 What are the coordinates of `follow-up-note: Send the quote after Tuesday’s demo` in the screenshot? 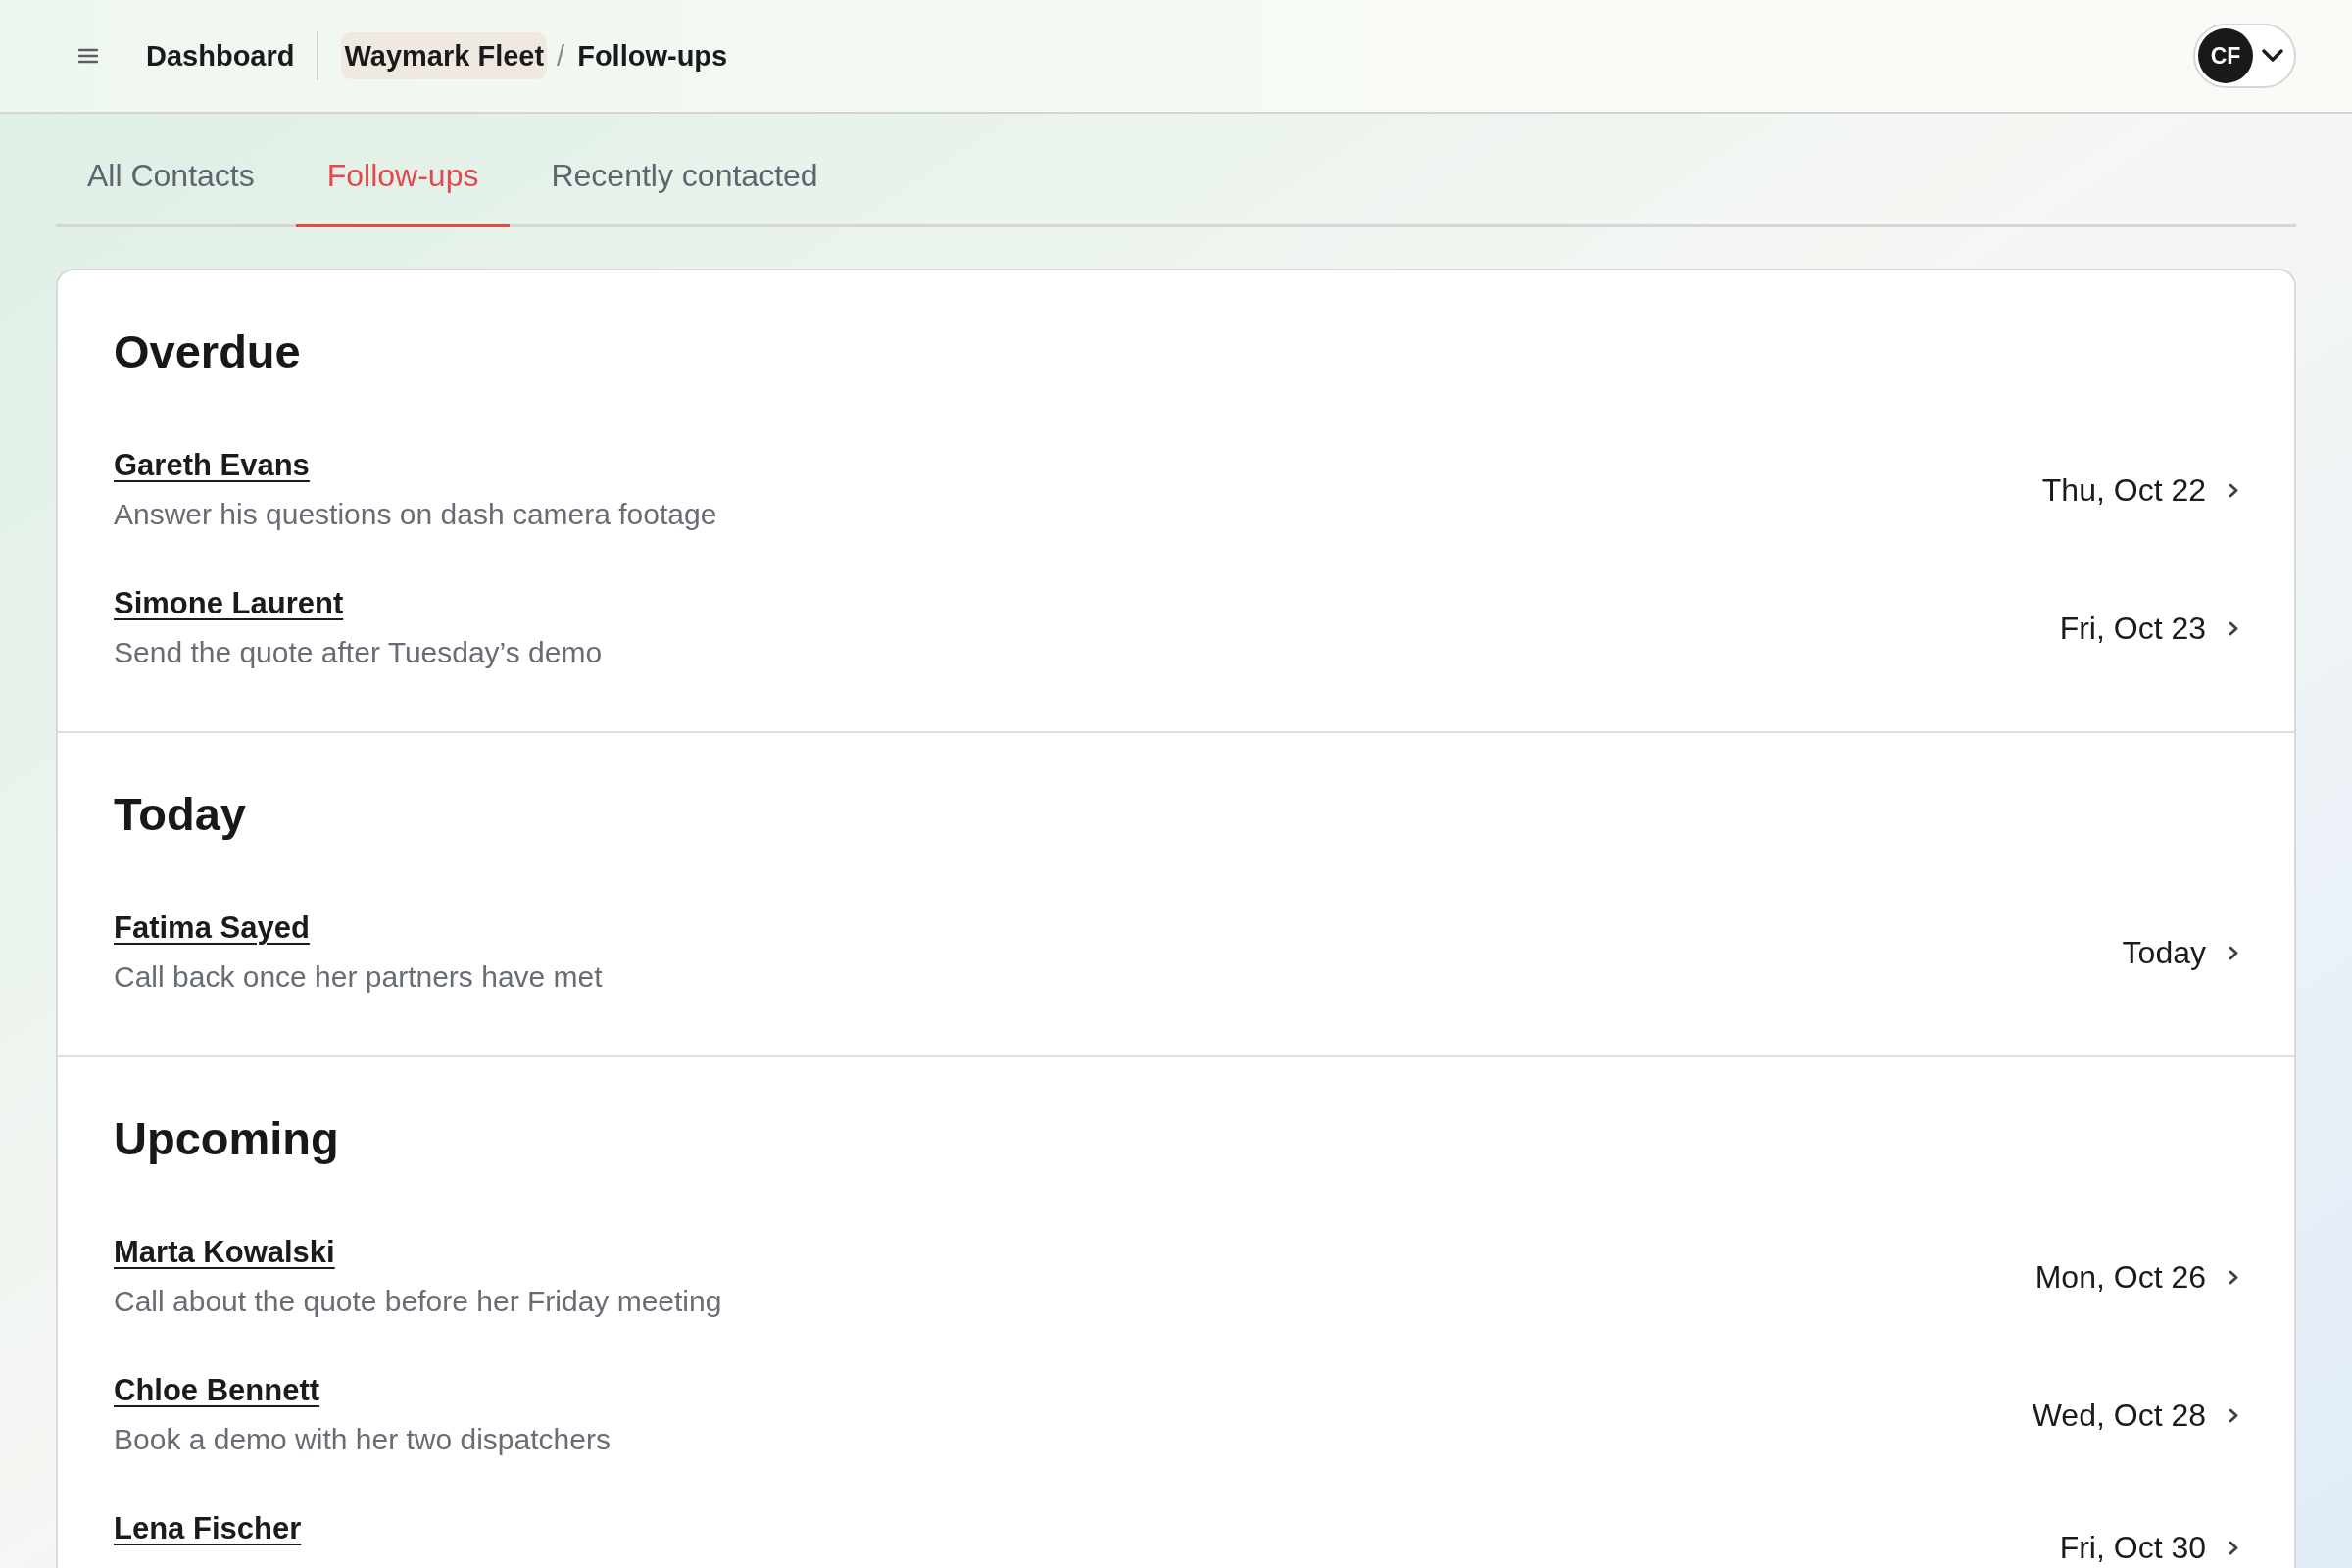 It's located at (358, 652).